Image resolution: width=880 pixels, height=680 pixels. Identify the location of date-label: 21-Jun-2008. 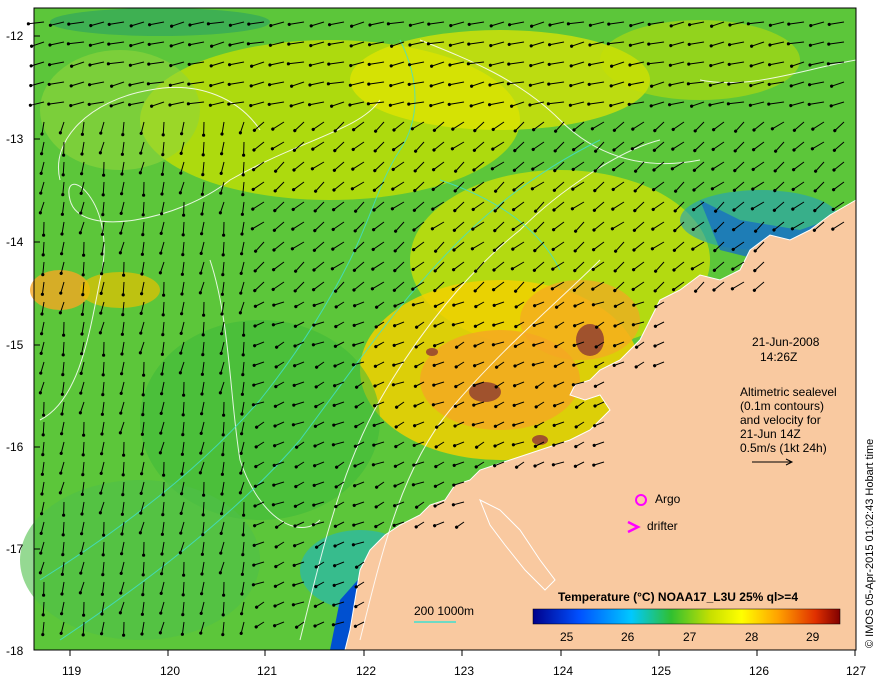
(786, 342).